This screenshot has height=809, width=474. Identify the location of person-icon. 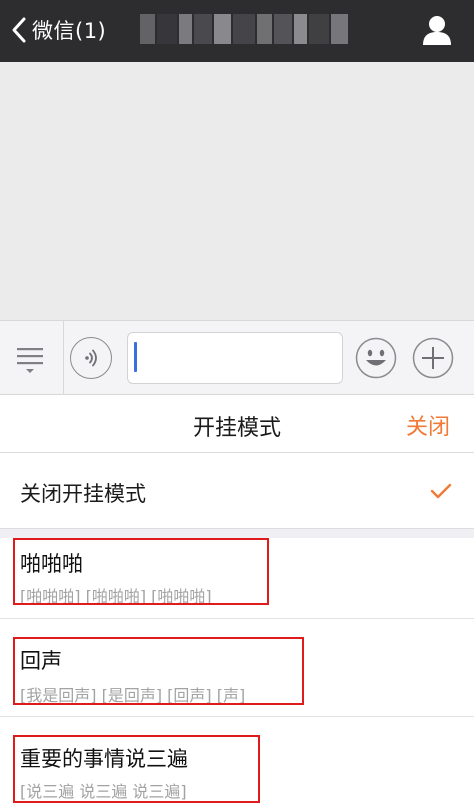
(437, 30).